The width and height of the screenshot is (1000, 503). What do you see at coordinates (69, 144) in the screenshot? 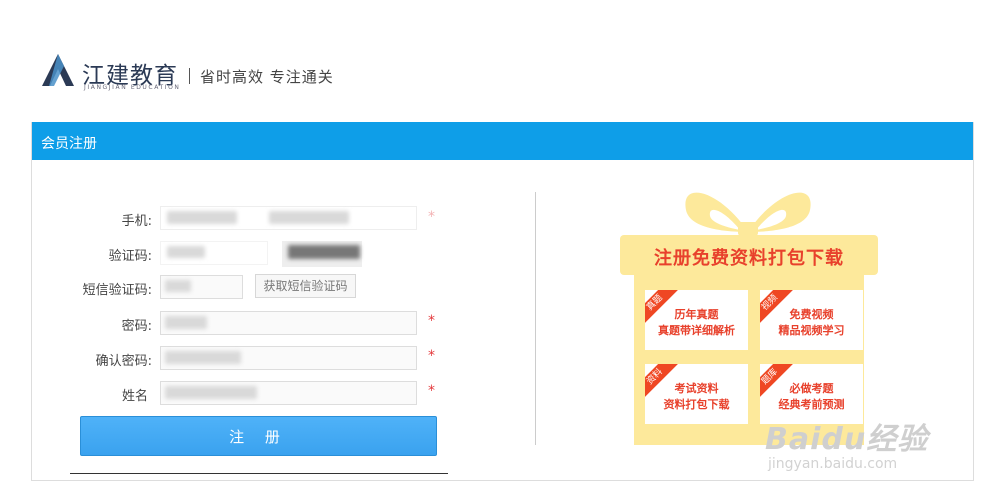
I see `panel-title: 会员注册` at bounding box center [69, 144].